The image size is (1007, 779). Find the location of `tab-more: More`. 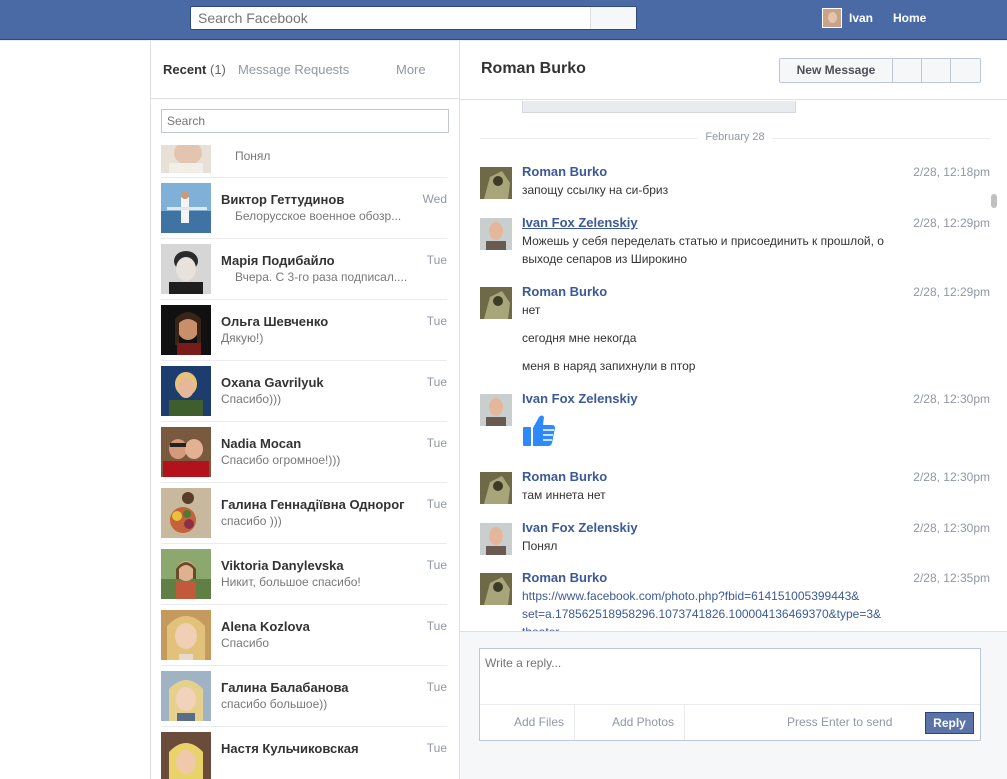

tab-more: More is located at coordinates (411, 69).